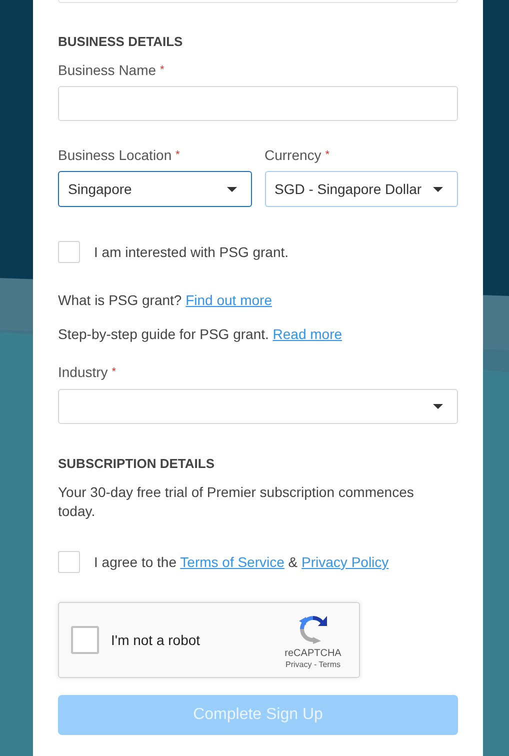 The image size is (509, 756). What do you see at coordinates (137, 464) in the screenshot?
I see `section-heading: SUBSCRIPTION DETAILS` at bounding box center [137, 464].